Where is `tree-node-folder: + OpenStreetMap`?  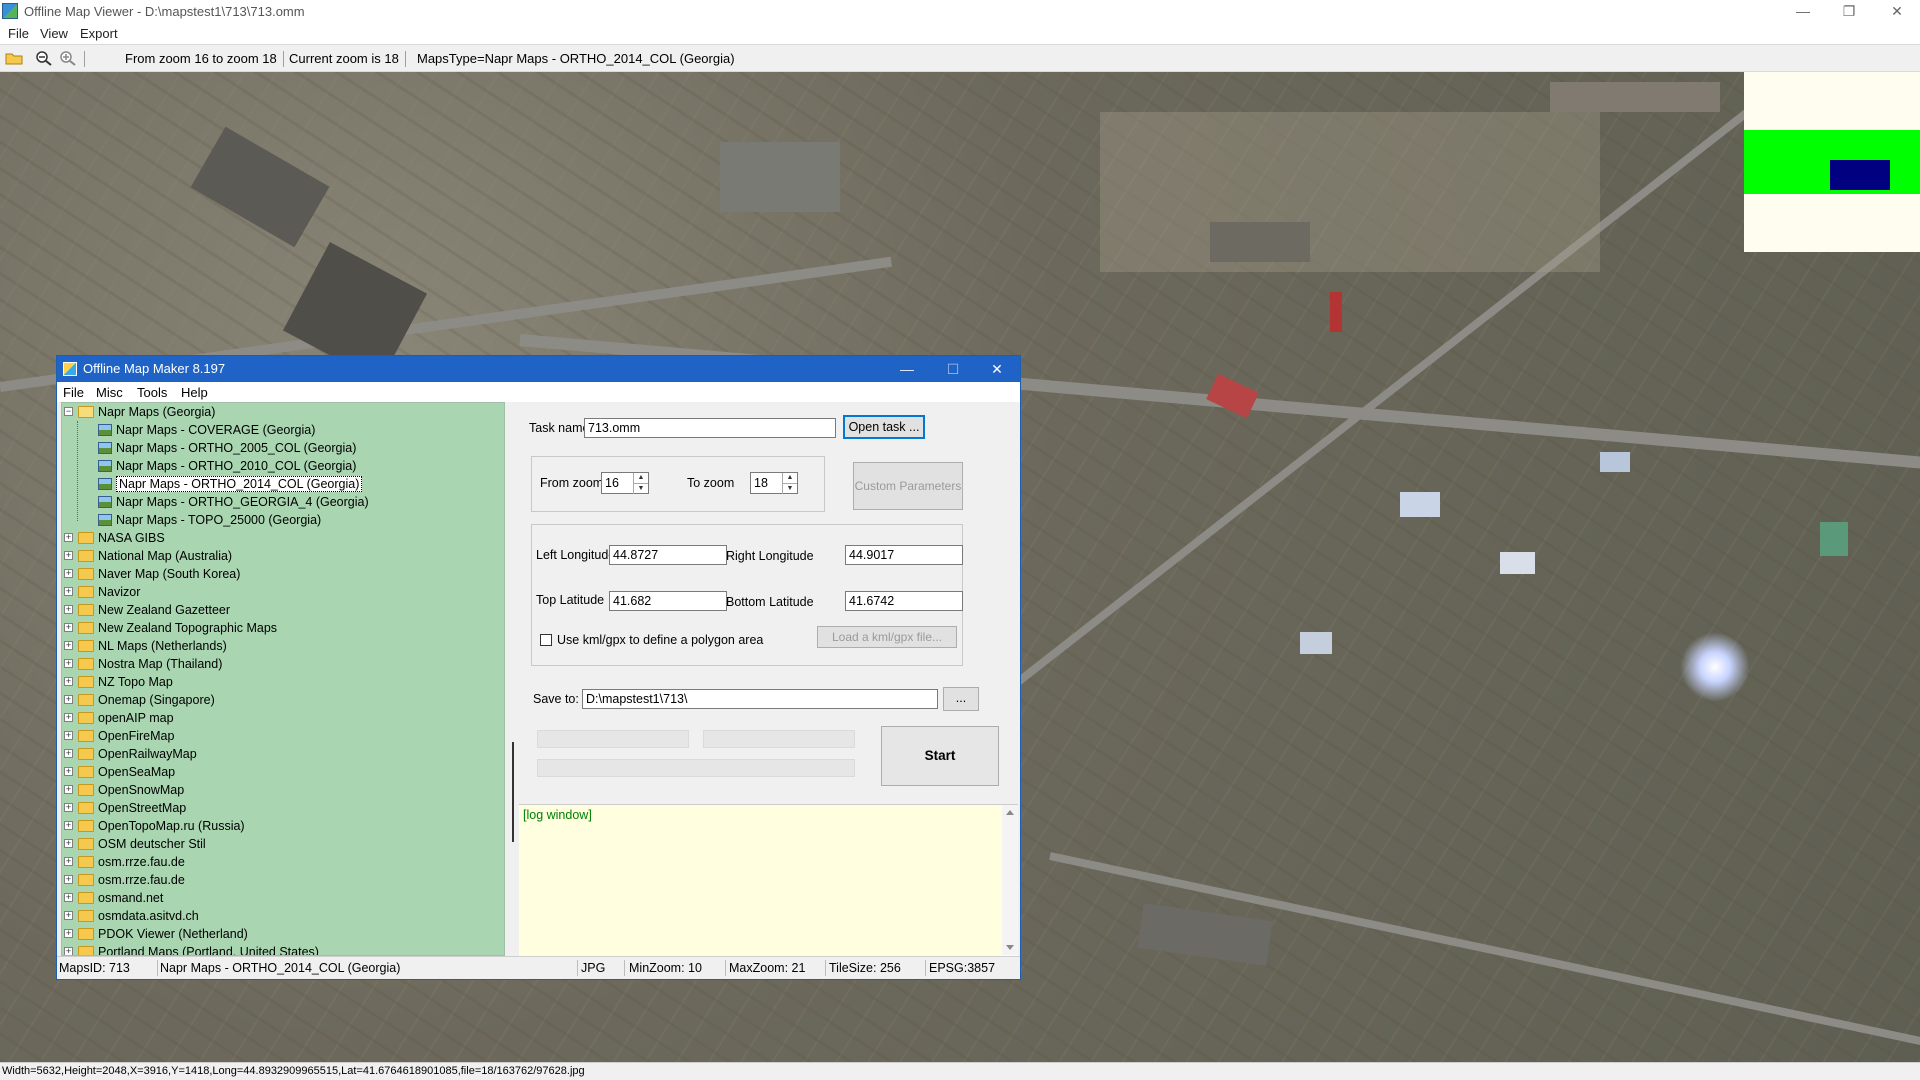
tree-node-folder: + OpenStreetMap is located at coordinates (282, 808).